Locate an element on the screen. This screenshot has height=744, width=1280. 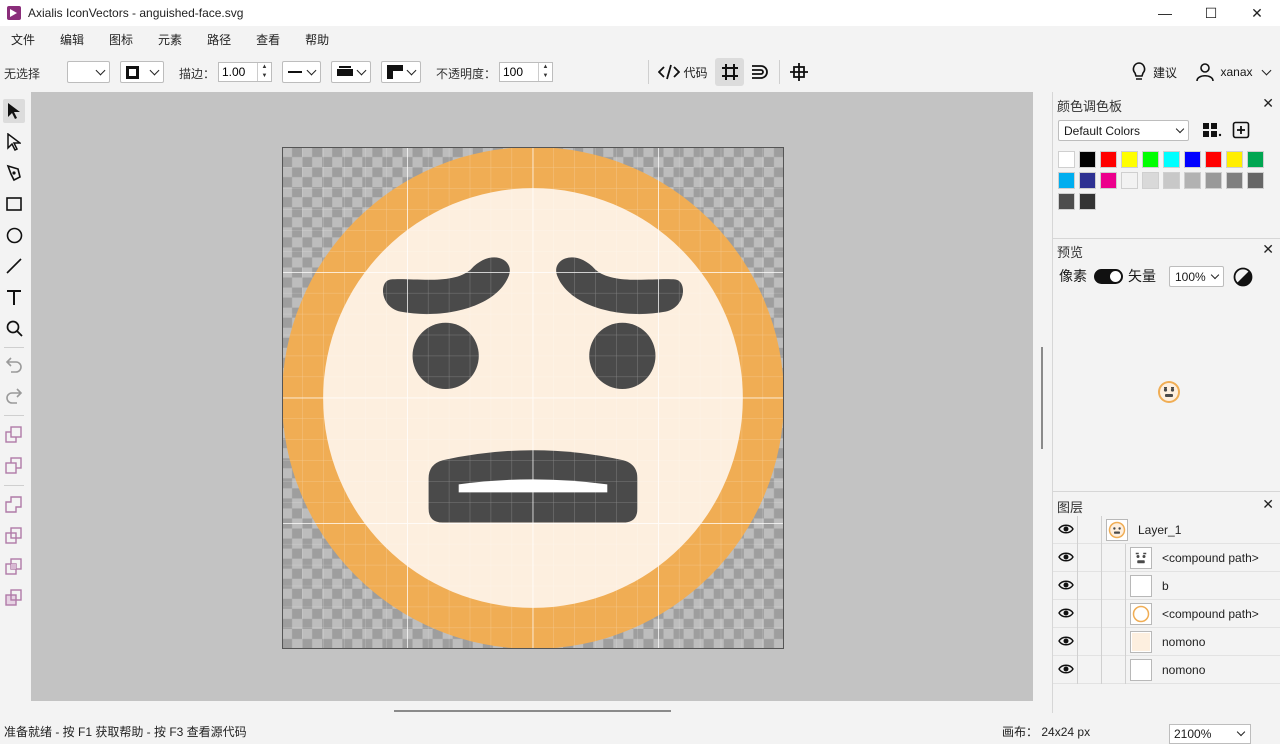
canvas-label: 画布： is located at coordinates (1020, 732).